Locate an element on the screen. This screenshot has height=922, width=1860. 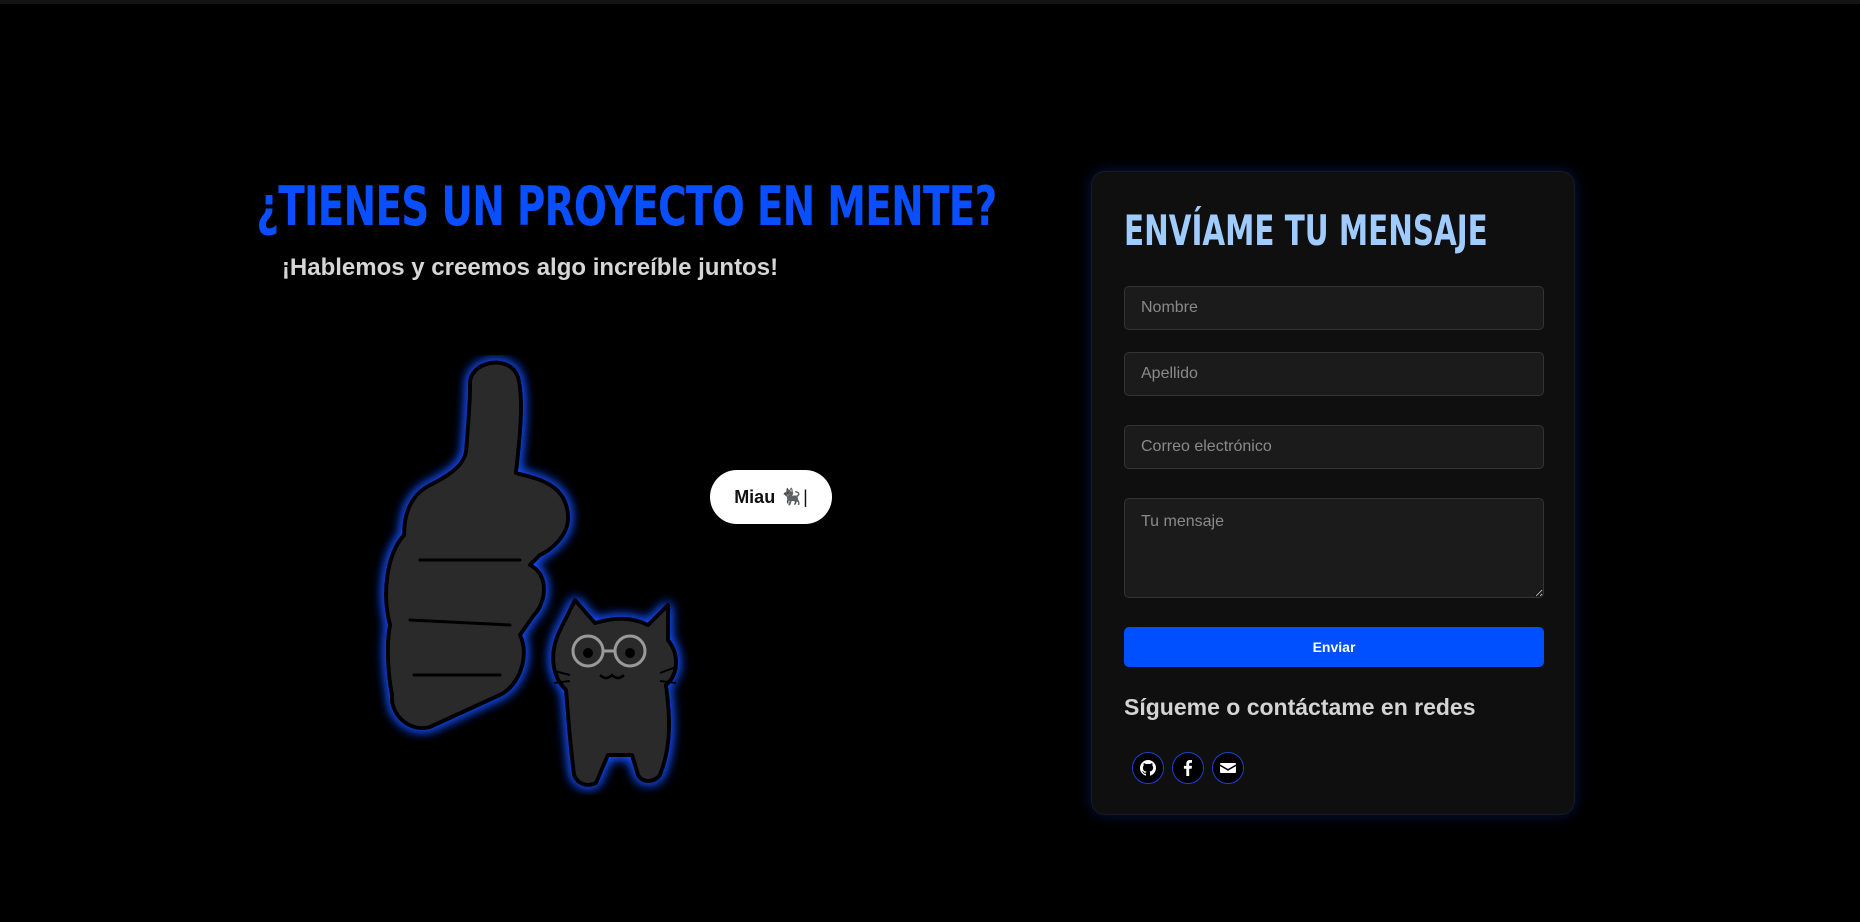
thumbs-up-cat-illustration is located at coordinates (530, 575).